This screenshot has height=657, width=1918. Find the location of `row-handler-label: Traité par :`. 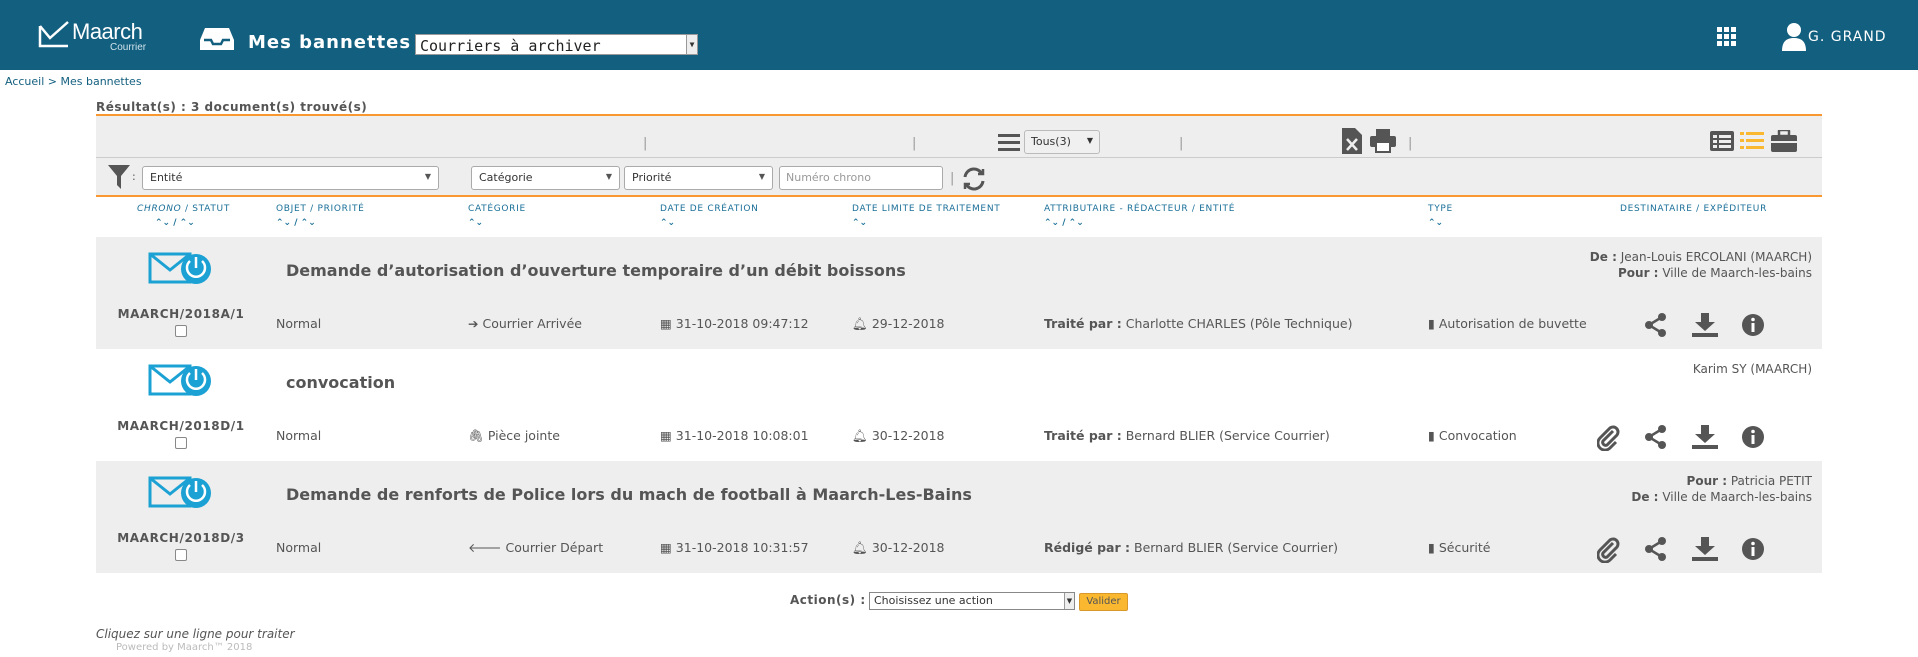

row-handler-label: Traité par : is located at coordinates (1083, 435).